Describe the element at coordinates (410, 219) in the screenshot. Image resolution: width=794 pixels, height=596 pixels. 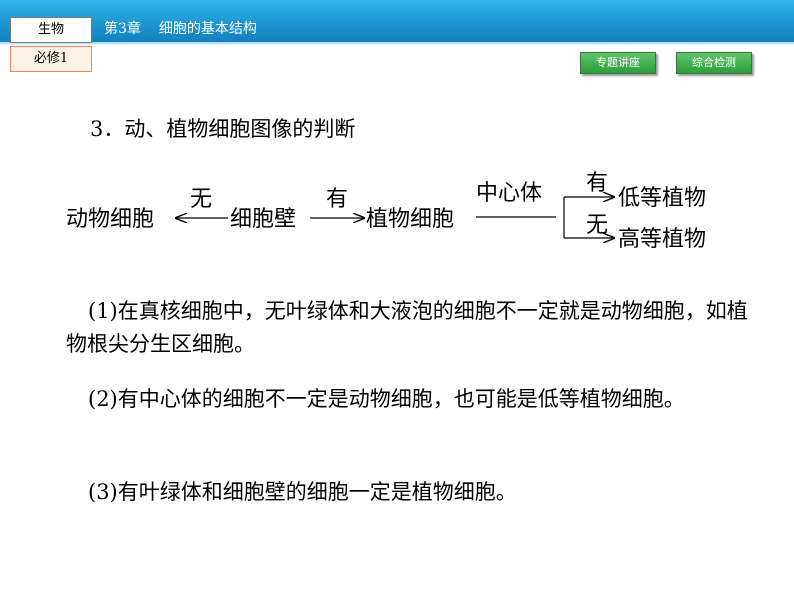
I see `plant-cell-label: 植物细胞` at that location.